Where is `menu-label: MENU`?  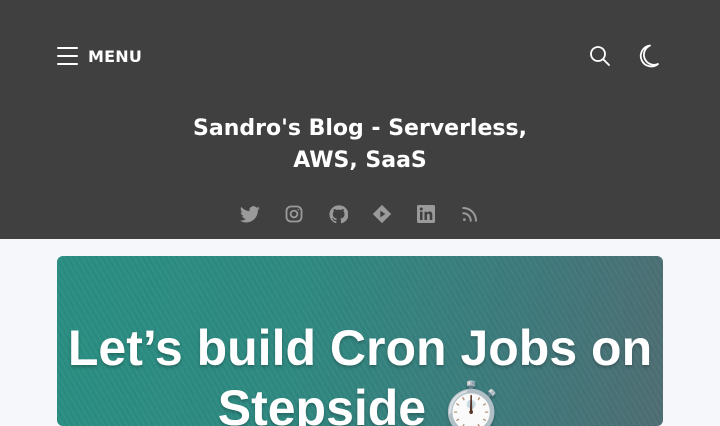
menu-label: MENU is located at coordinates (115, 56).